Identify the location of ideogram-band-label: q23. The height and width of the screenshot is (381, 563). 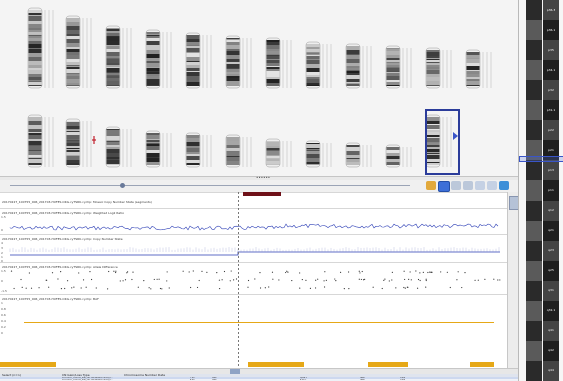
(551, 250).